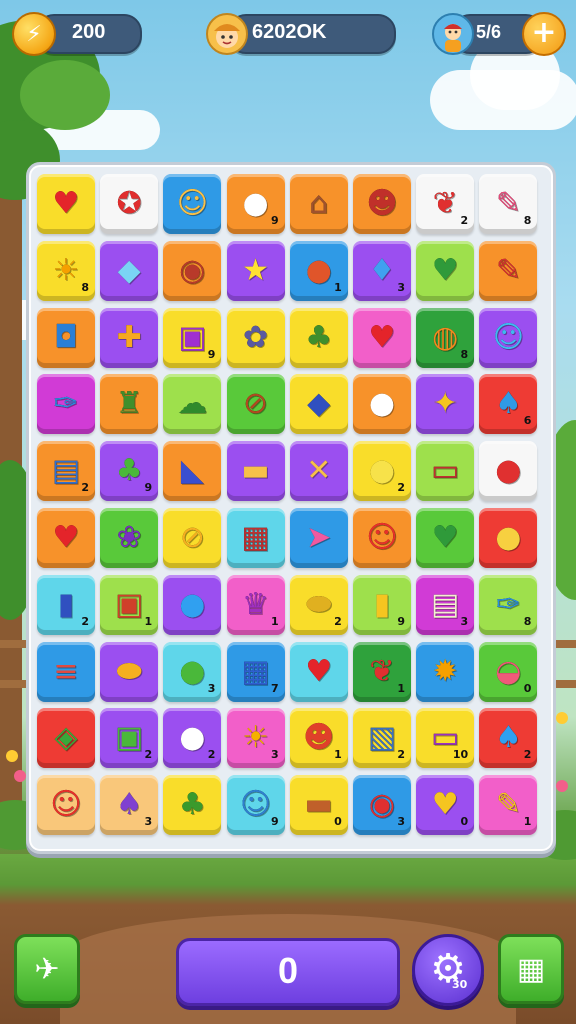 The image size is (576, 1024). I want to click on tile: ✎ 8, so click(508, 204).